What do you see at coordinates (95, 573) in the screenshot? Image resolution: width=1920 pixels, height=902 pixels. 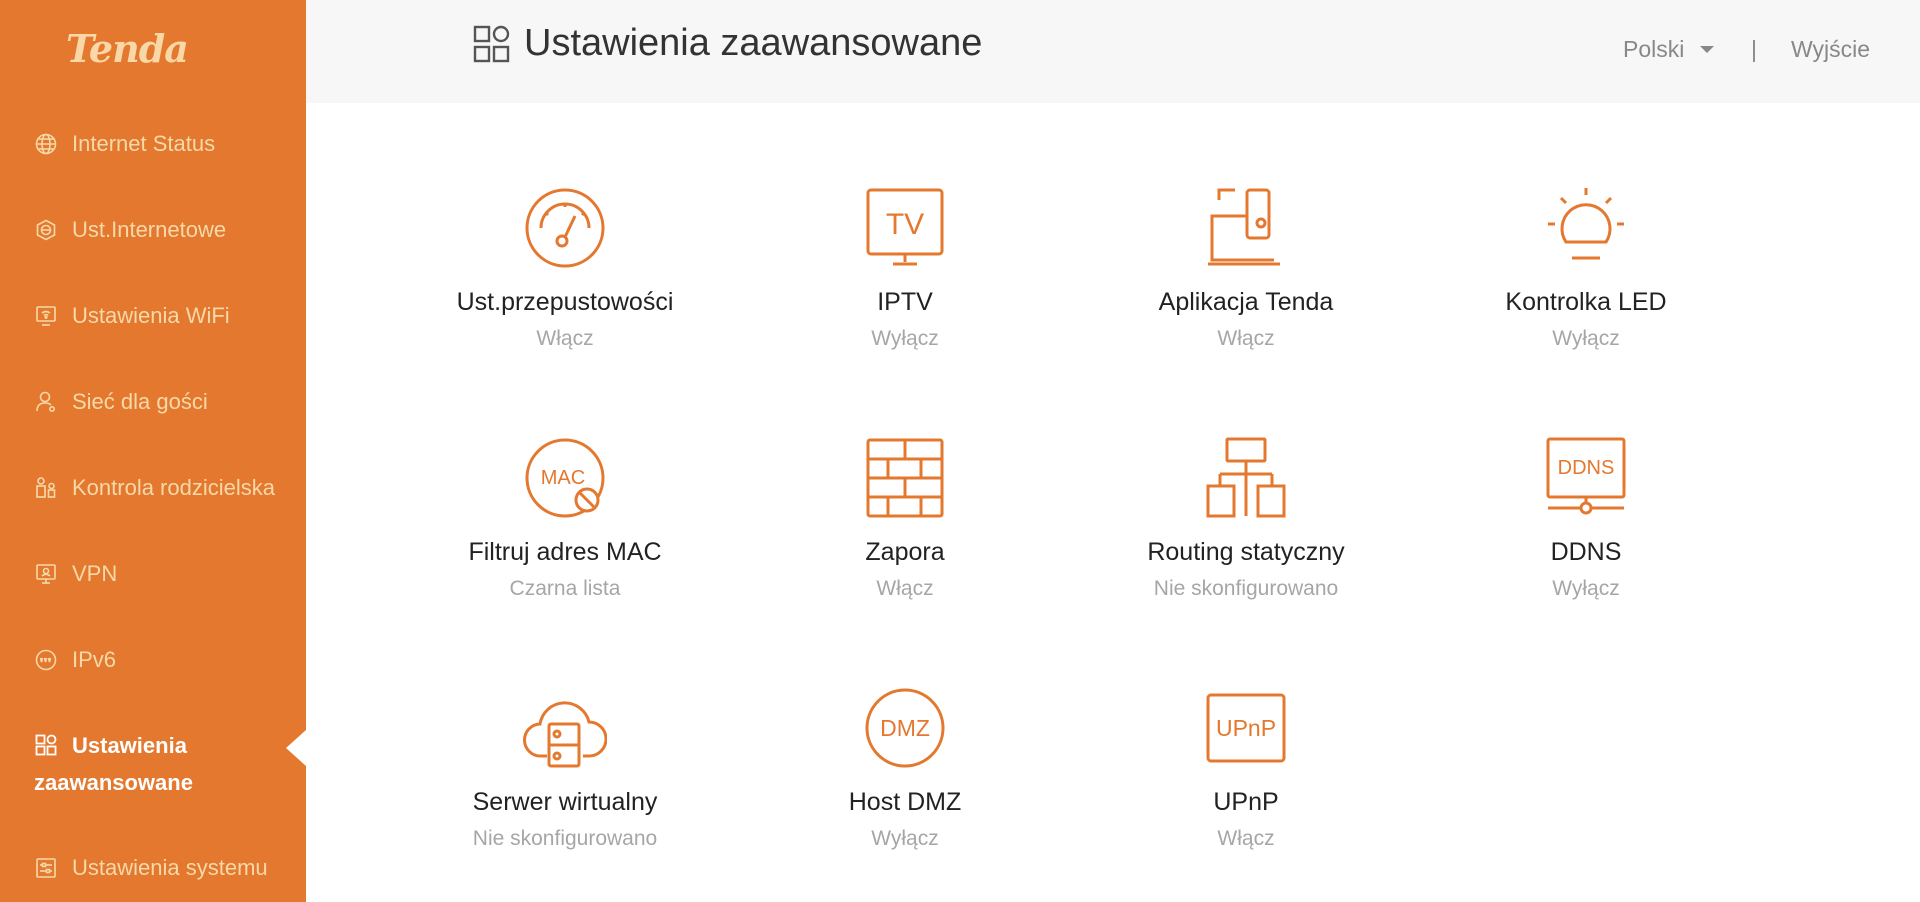 I see `sidebar-item-label: VPN` at bounding box center [95, 573].